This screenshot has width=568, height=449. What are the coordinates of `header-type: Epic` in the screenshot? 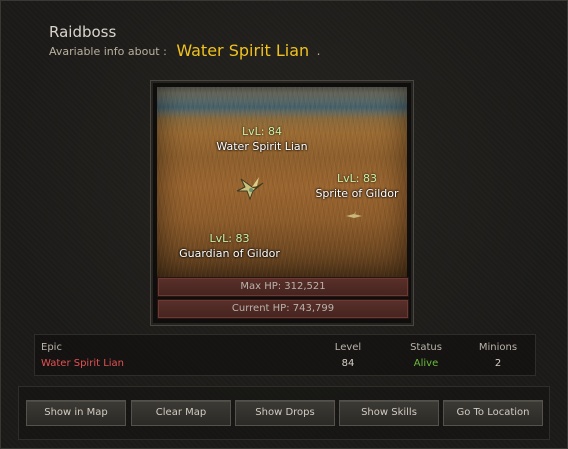 It's located at (51, 347).